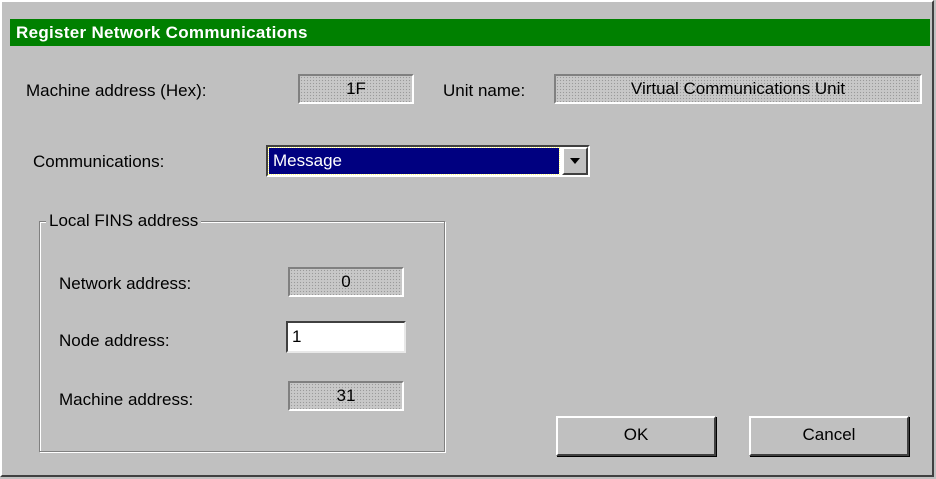 The image size is (936, 479). I want to click on dialog-title: Register Network Communications, so click(470, 32).